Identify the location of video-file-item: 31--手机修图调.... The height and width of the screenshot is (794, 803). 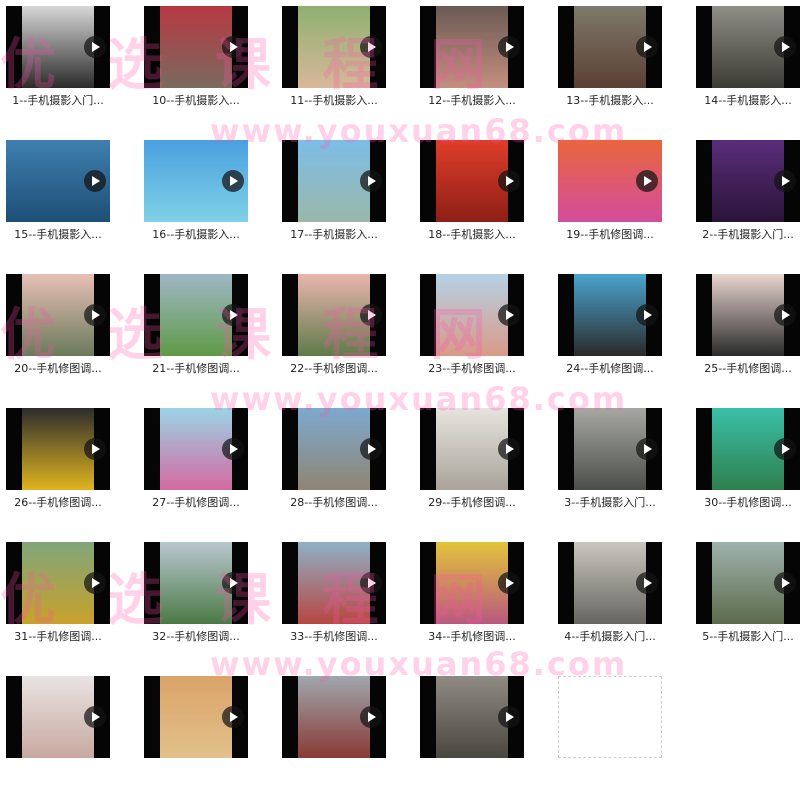
(65, 598).